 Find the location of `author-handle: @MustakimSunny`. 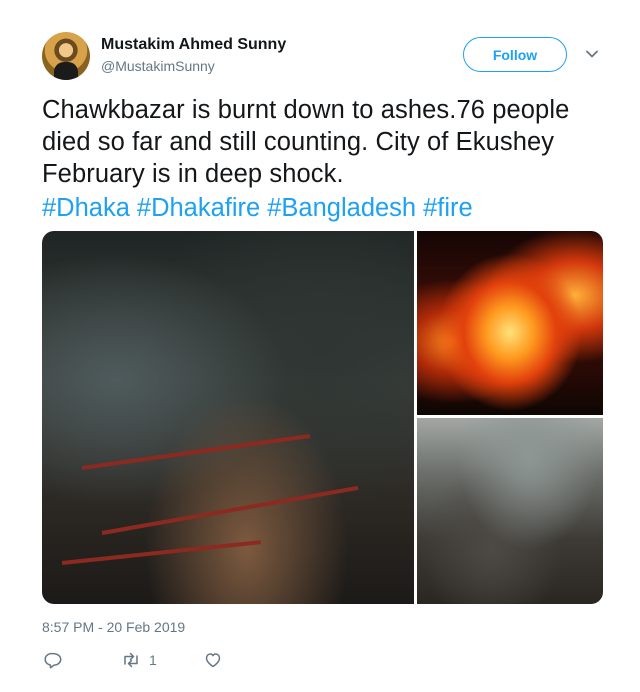

author-handle: @MustakimSunny is located at coordinates (158, 66).